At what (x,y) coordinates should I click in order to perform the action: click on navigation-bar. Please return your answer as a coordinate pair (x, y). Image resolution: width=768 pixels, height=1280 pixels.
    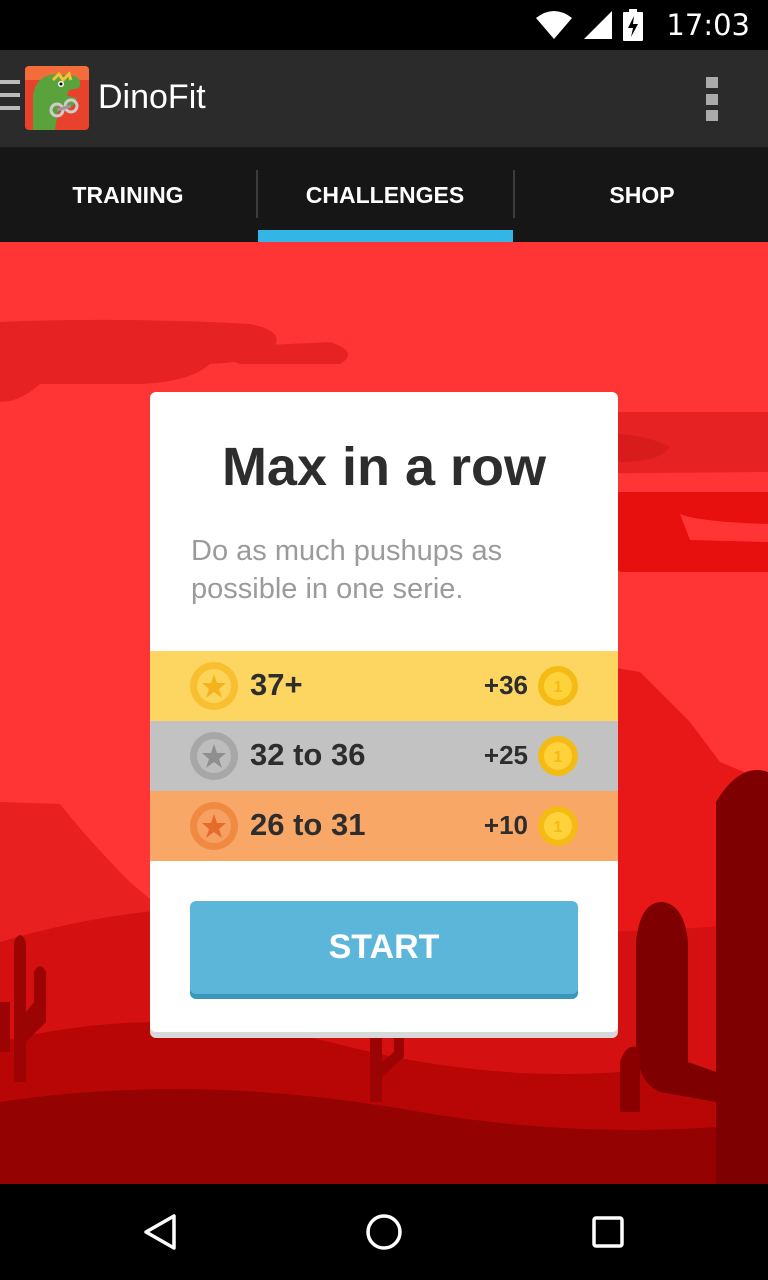
    Looking at the image, I should click on (384, 1232).